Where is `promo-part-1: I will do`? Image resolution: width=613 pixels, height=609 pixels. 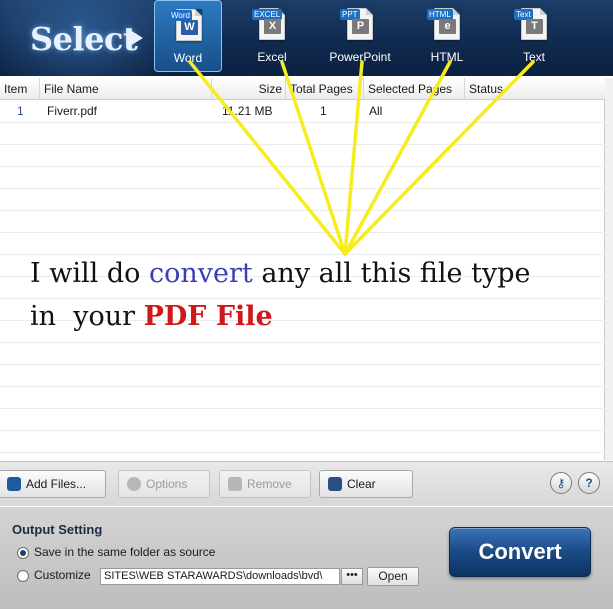 promo-part-1: I will do is located at coordinates (89, 273).